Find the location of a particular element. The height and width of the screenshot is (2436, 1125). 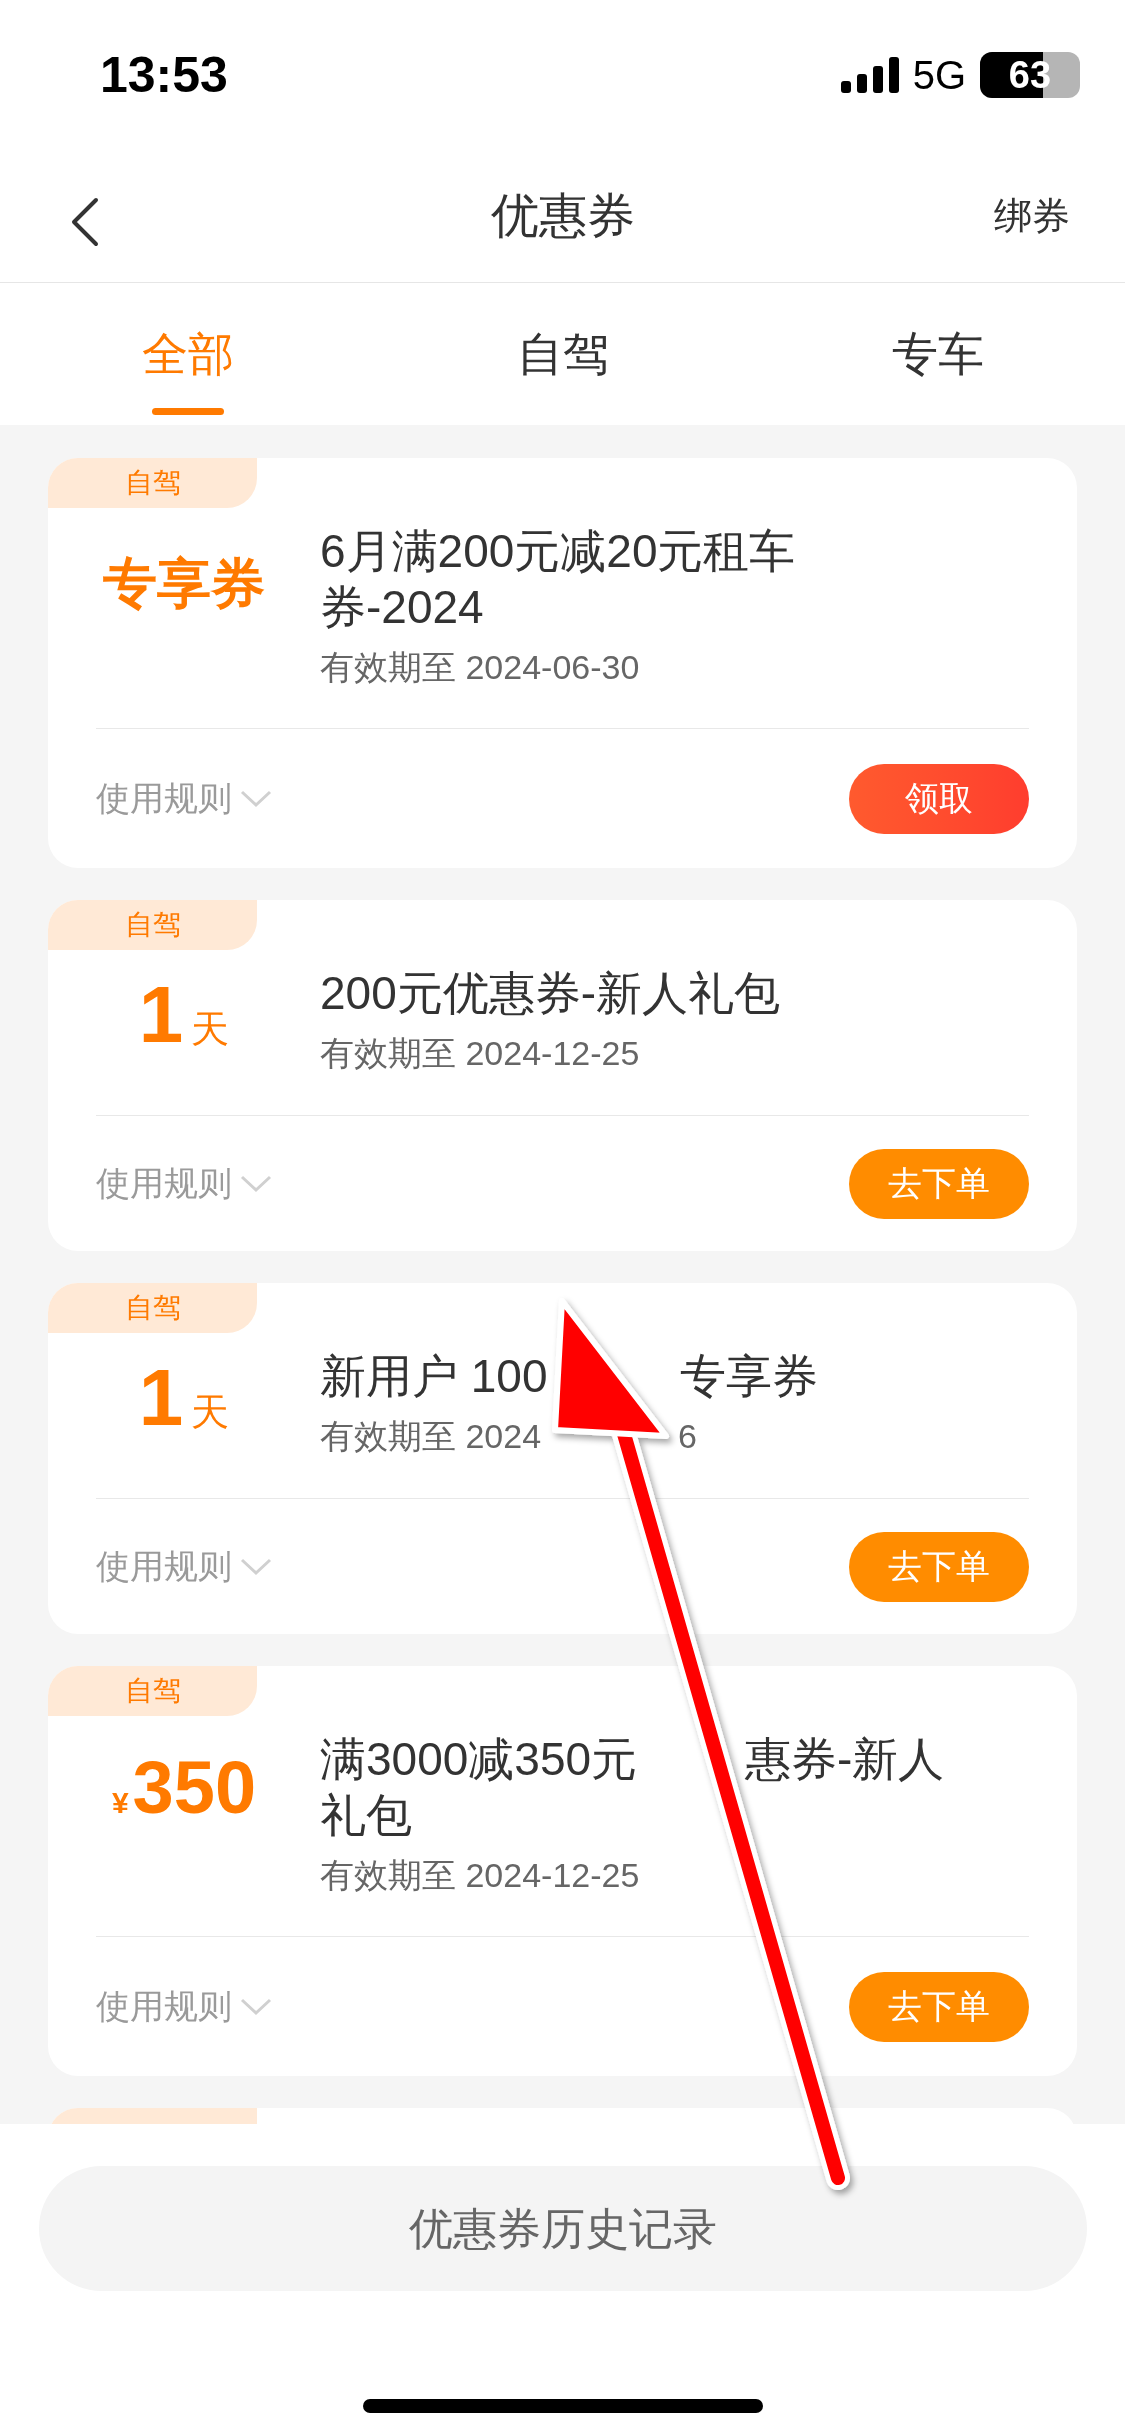

expiry-date: 有效期至 2024 is located at coordinates (431, 1436).